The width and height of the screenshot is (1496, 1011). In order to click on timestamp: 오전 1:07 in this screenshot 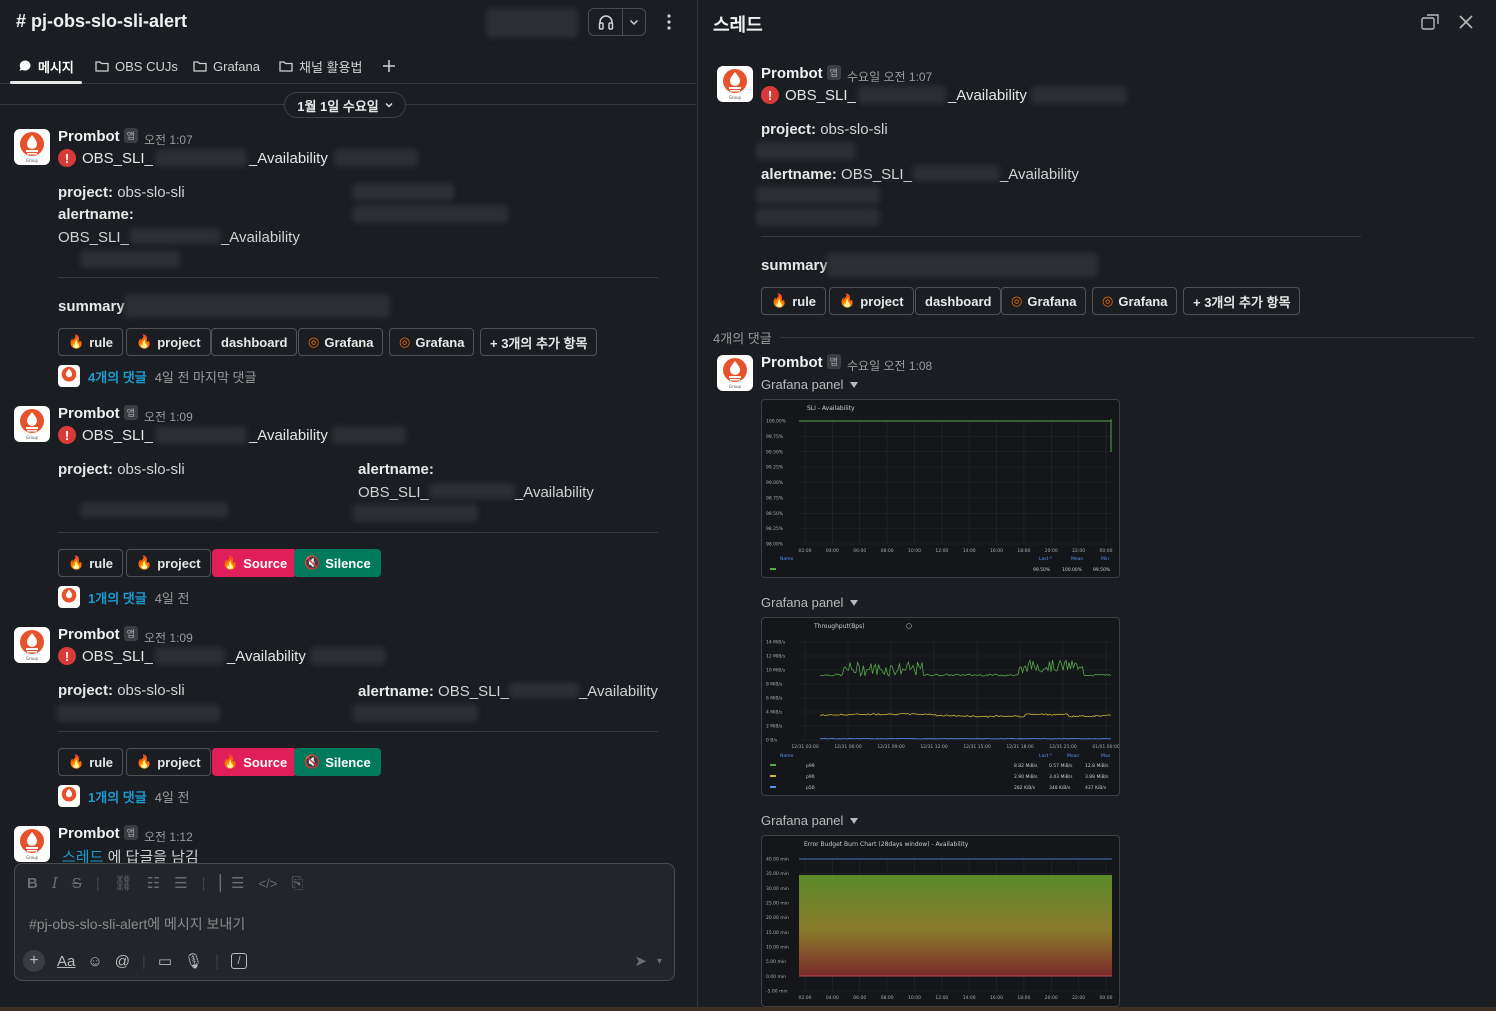, I will do `click(168, 139)`.